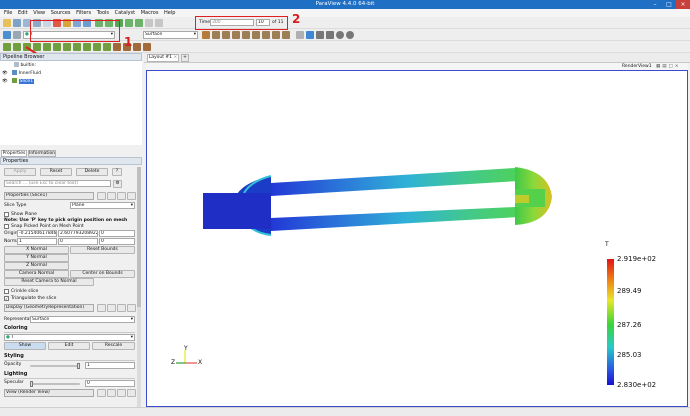  I want to click on properties-scrollbar, so click(139, 287).